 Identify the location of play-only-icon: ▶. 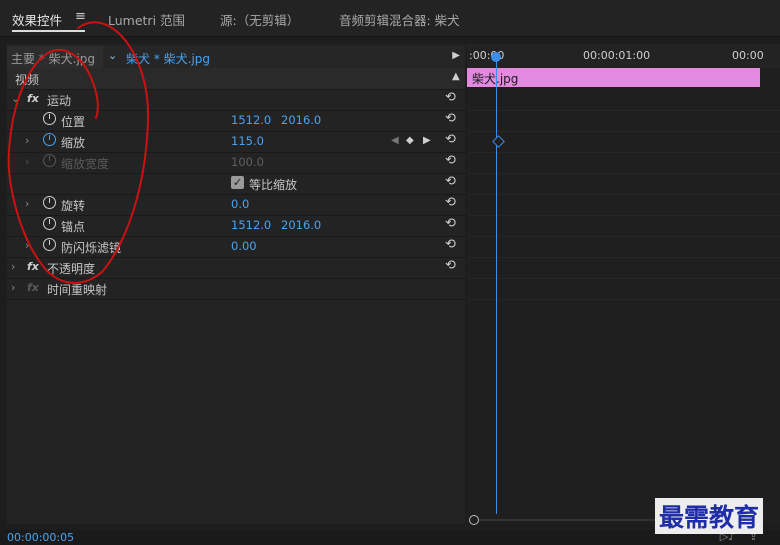
(456, 55).